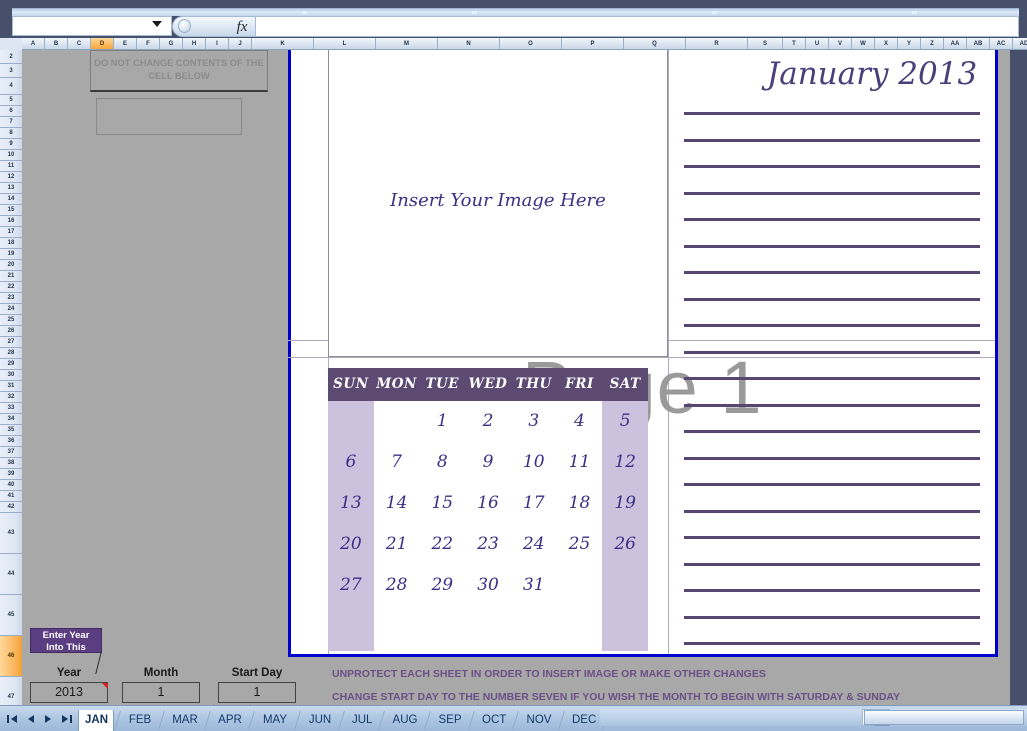  I want to click on calendar-day-5: 5, so click(625, 421).